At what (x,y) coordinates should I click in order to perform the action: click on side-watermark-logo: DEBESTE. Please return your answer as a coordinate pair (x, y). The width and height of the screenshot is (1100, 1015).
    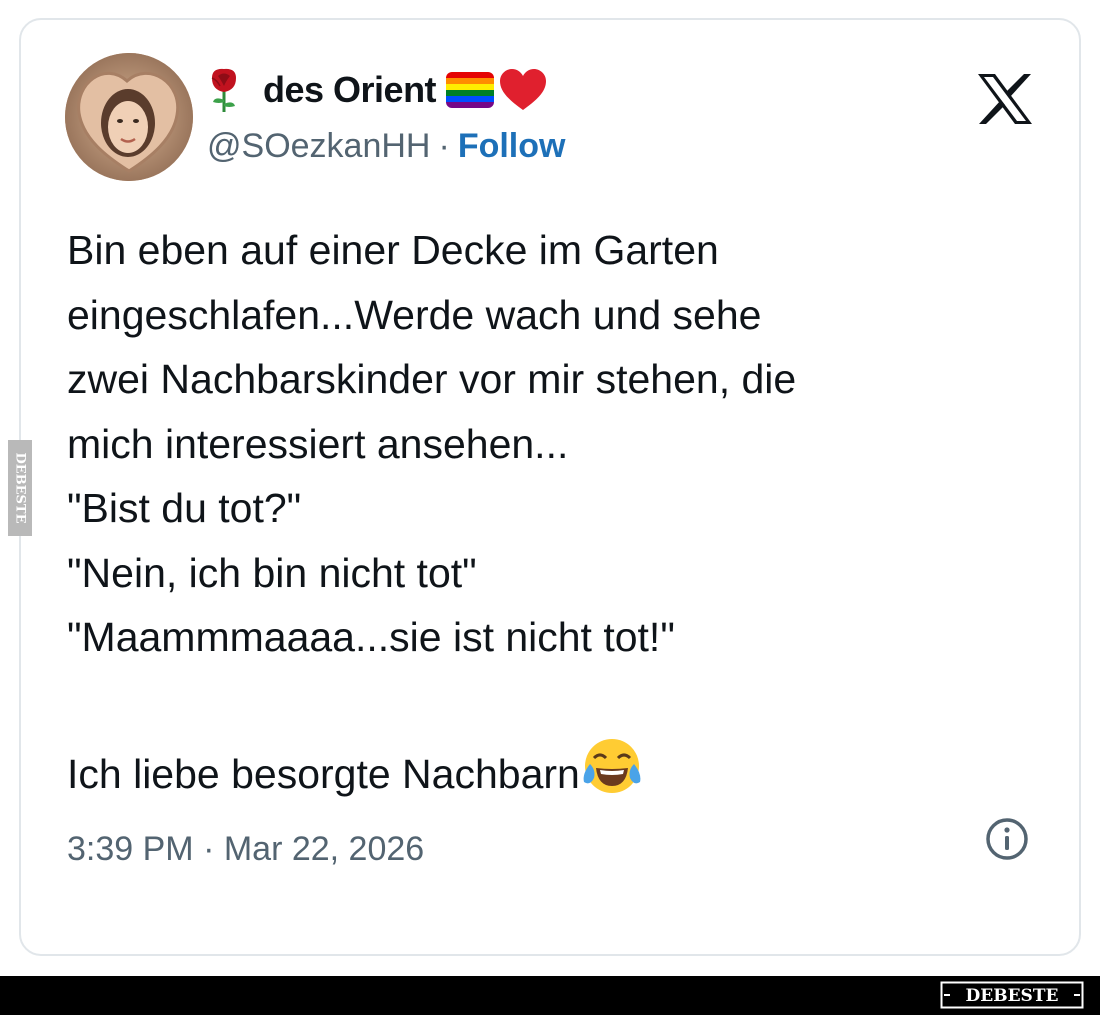
    Looking at the image, I should click on (20, 488).